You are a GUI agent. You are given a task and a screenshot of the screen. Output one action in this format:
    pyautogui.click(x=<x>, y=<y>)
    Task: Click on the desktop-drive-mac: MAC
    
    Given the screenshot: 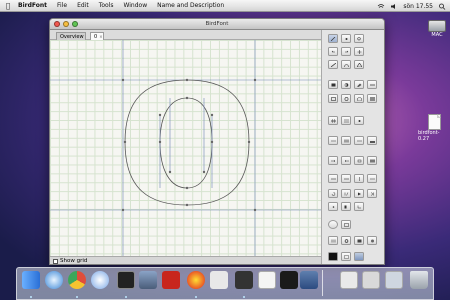 What is the action you would take?
    pyautogui.click(x=437, y=29)
    